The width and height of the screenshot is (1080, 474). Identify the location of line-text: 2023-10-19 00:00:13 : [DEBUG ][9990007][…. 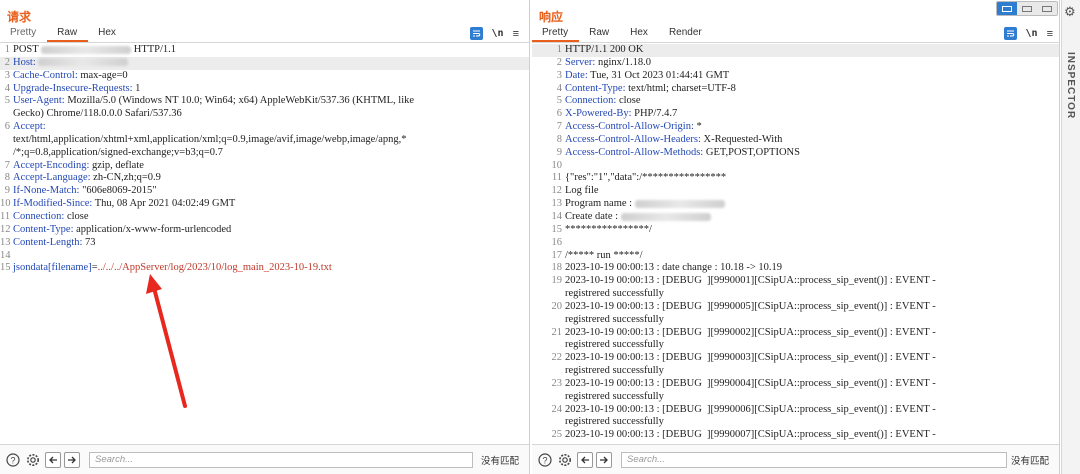
(812, 435).